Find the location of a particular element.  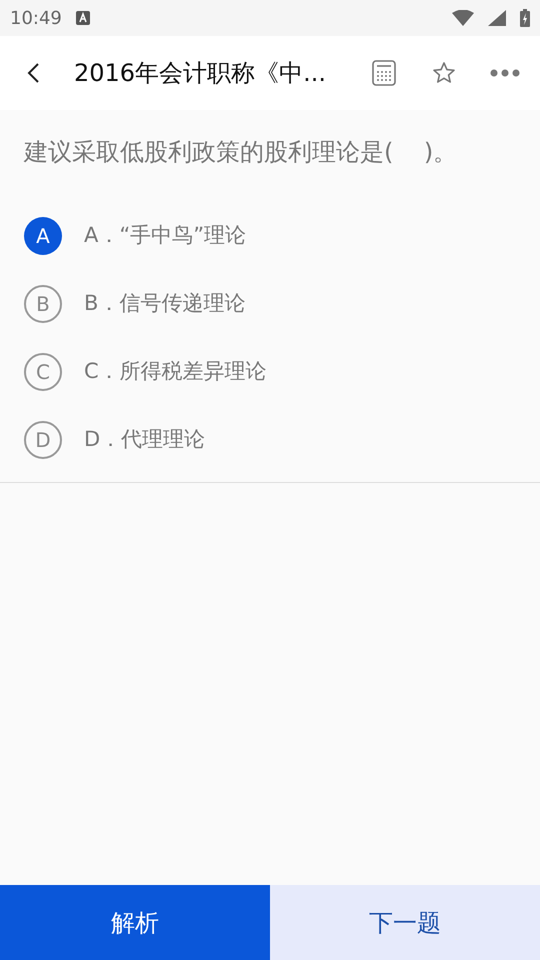

next-question-button: 下一题 is located at coordinates (405, 922).